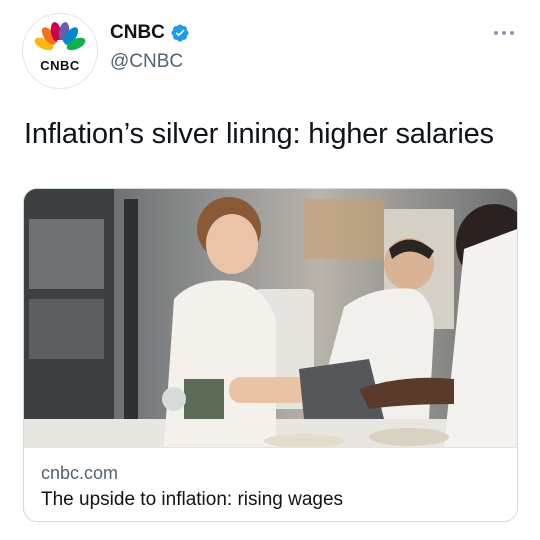 The width and height of the screenshot is (540, 540). I want to click on logo-text: CNBC, so click(60, 65).